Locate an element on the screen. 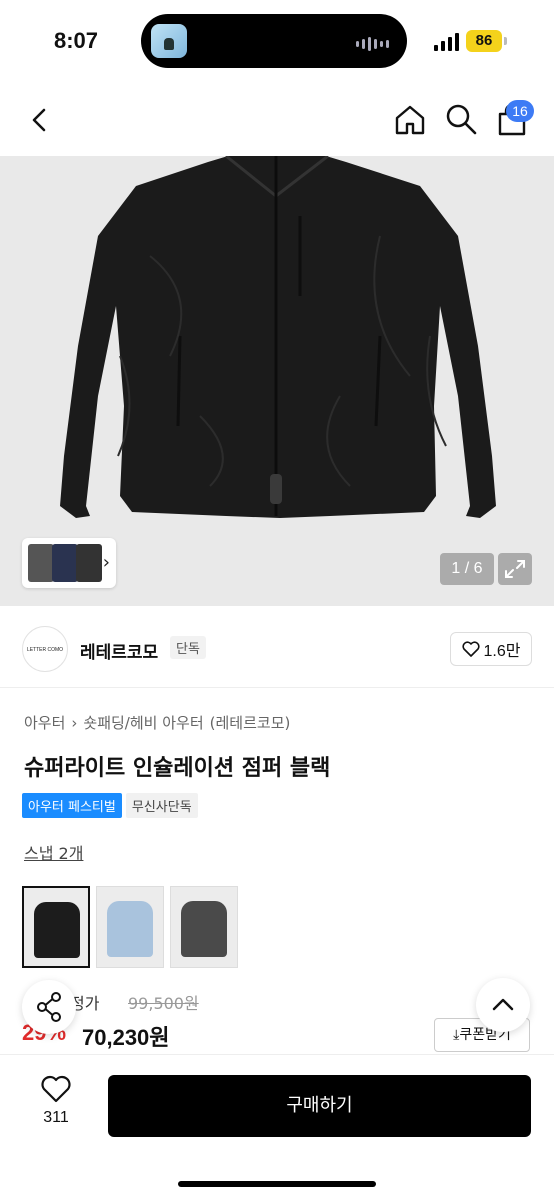 Image resolution: width=554 pixels, height=1200 pixels. image-counter: 1 / 6 is located at coordinates (467, 569).